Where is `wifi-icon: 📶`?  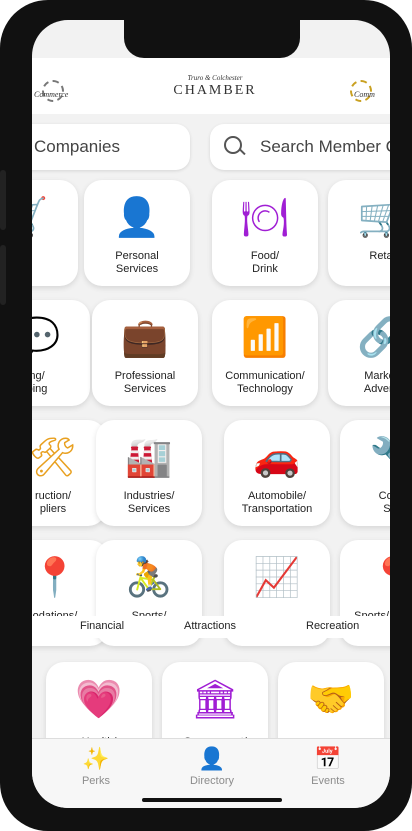
wifi-icon: 📶 is located at coordinates (265, 338).